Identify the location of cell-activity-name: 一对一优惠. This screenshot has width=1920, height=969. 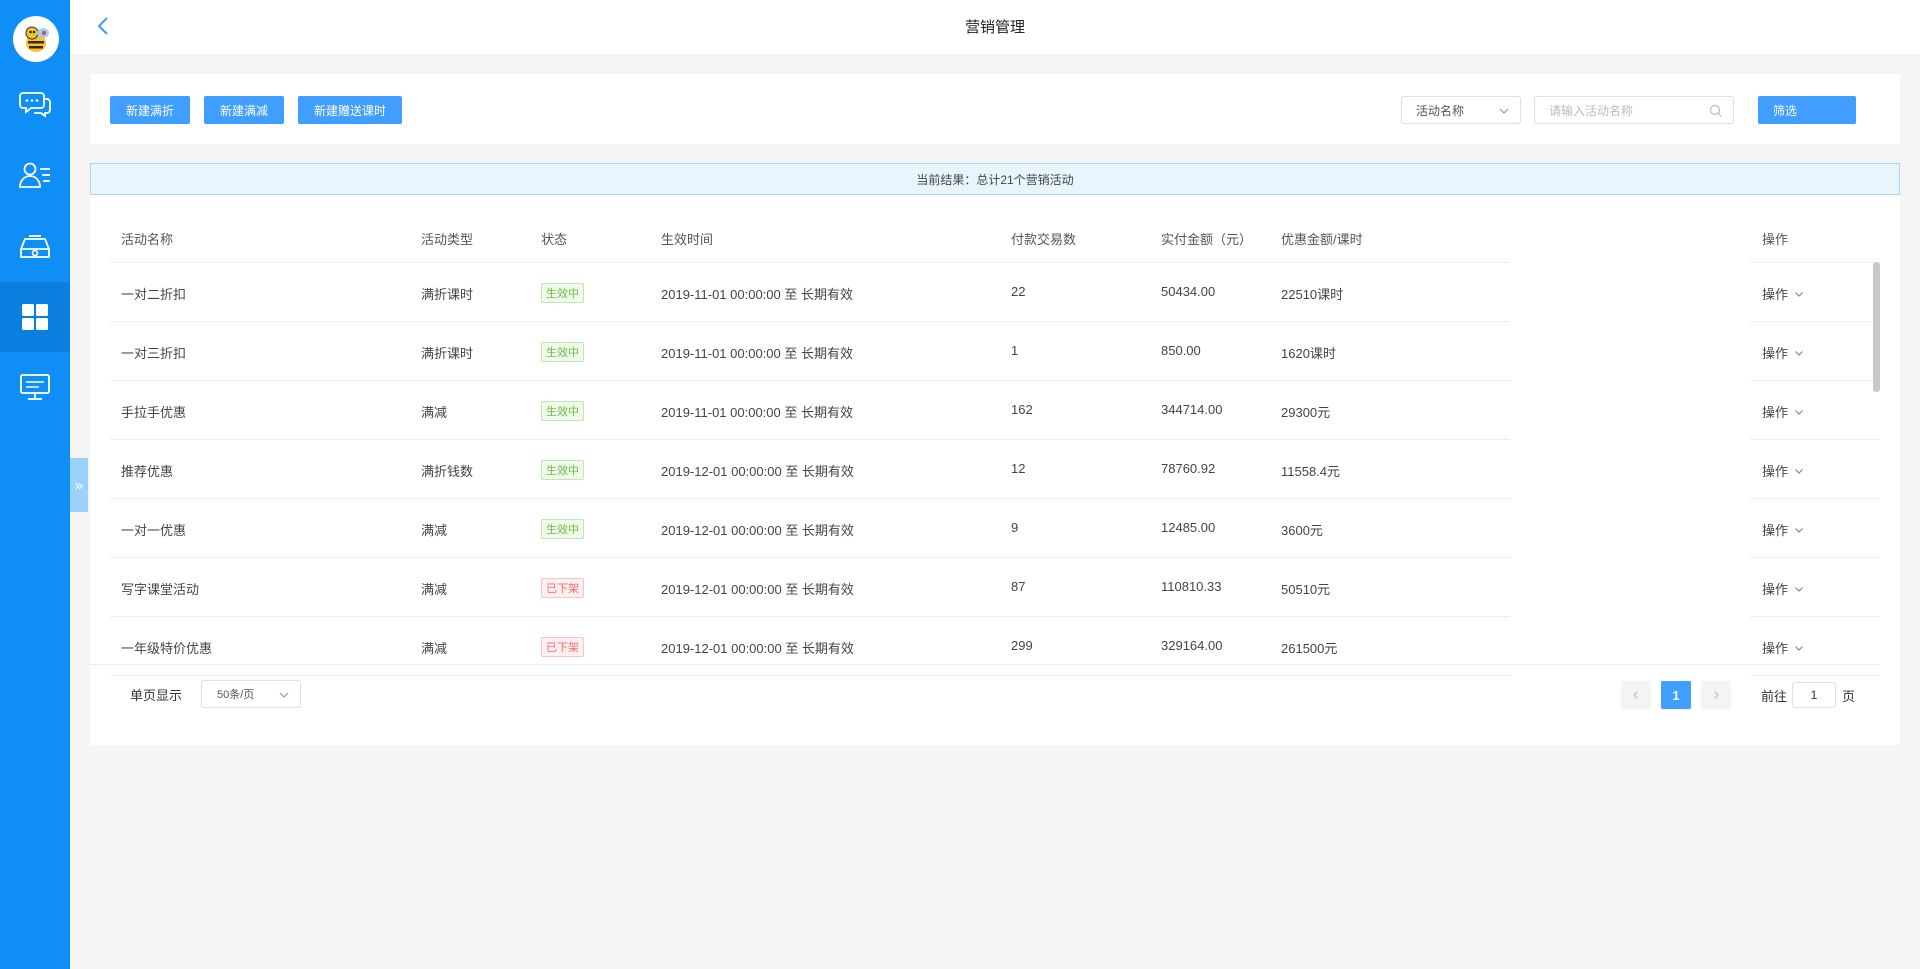
(154, 530).